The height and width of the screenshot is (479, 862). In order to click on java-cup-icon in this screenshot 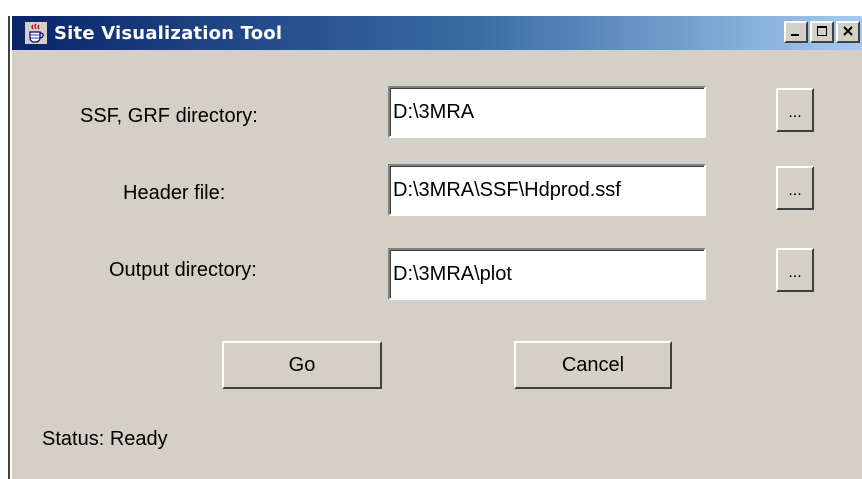, I will do `click(36, 33)`.